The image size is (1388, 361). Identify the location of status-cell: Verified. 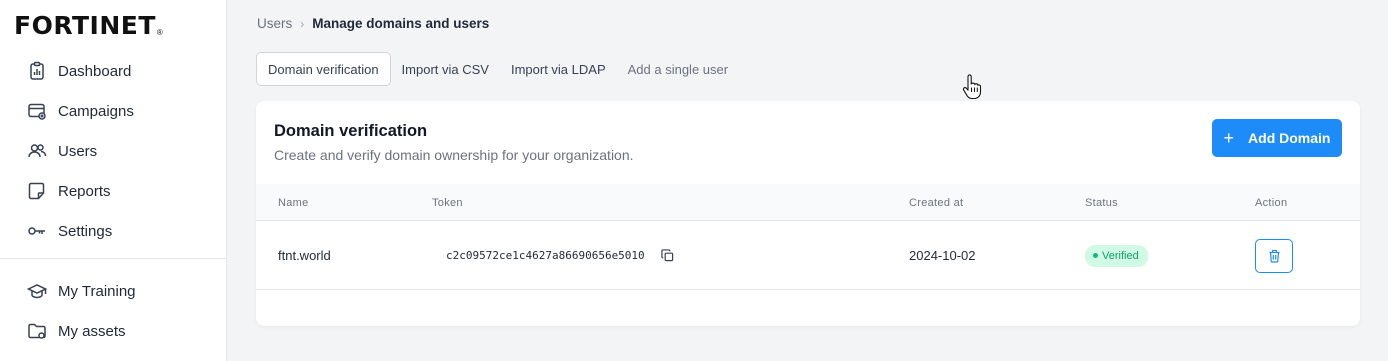
(1116, 255).